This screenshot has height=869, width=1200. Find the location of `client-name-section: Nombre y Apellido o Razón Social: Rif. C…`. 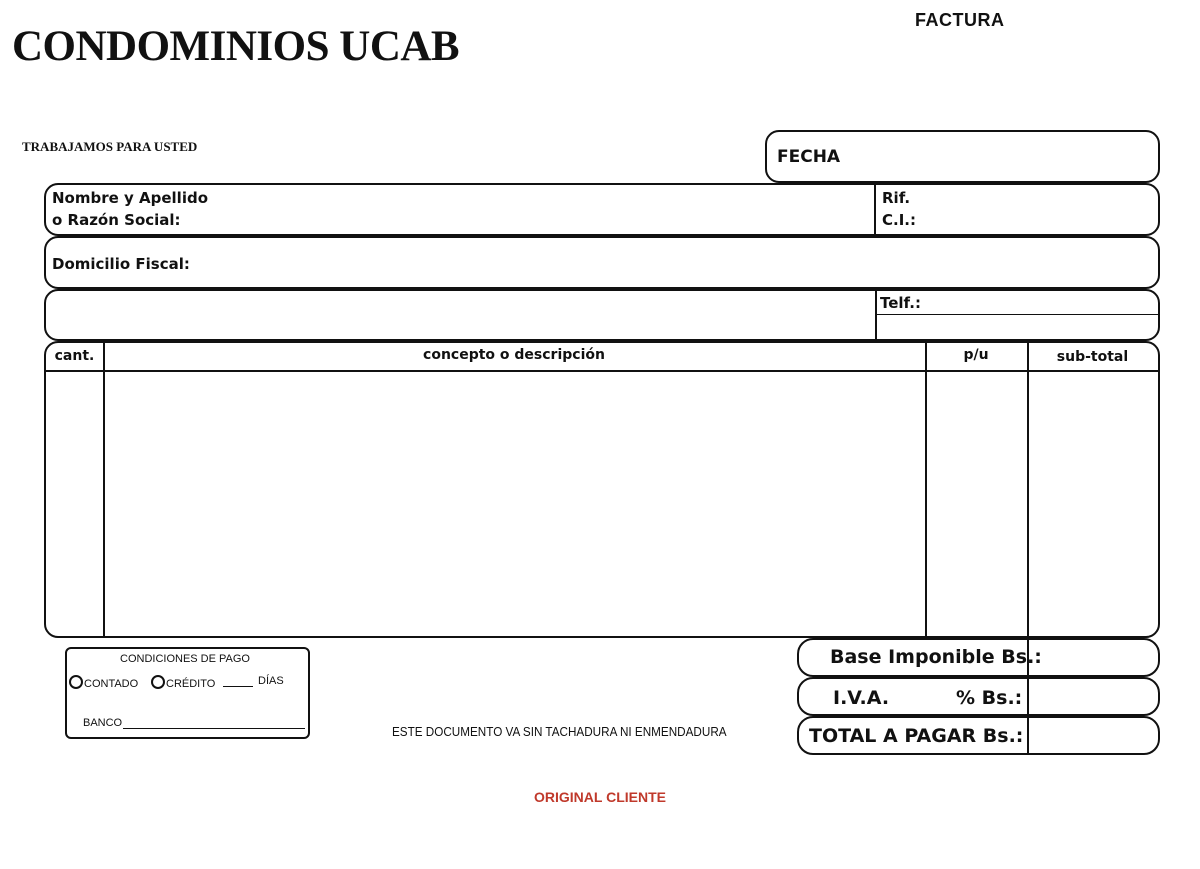

client-name-section: Nombre y Apellido o Razón Social: Rif. C… is located at coordinates (602, 209).